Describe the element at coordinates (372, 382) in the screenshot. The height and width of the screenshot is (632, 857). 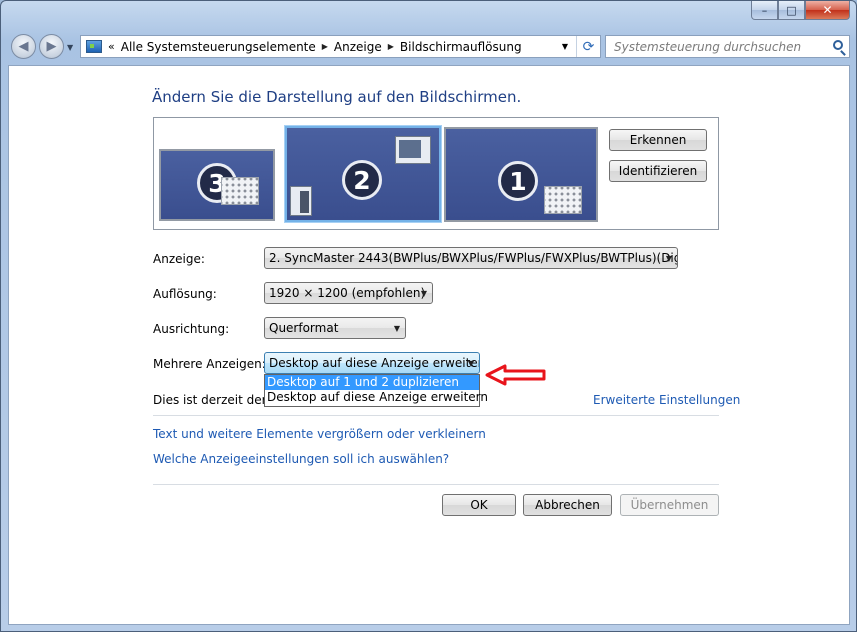
I see `option-duplicate-1-and-2: Desktop auf 1 und 2 duplizieren` at that location.